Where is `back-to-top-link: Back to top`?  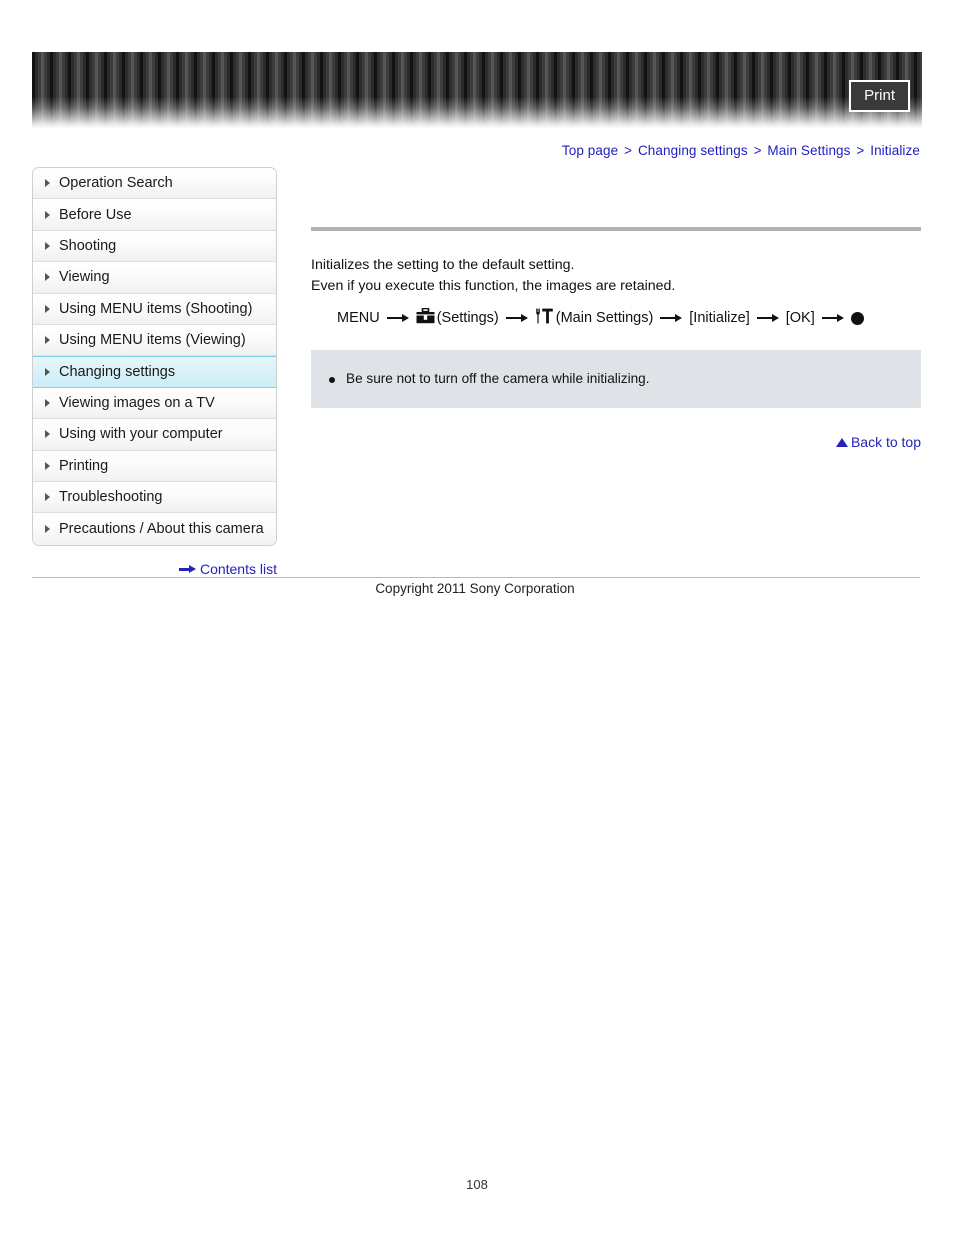
back-to-top-link: Back to top is located at coordinates (886, 442).